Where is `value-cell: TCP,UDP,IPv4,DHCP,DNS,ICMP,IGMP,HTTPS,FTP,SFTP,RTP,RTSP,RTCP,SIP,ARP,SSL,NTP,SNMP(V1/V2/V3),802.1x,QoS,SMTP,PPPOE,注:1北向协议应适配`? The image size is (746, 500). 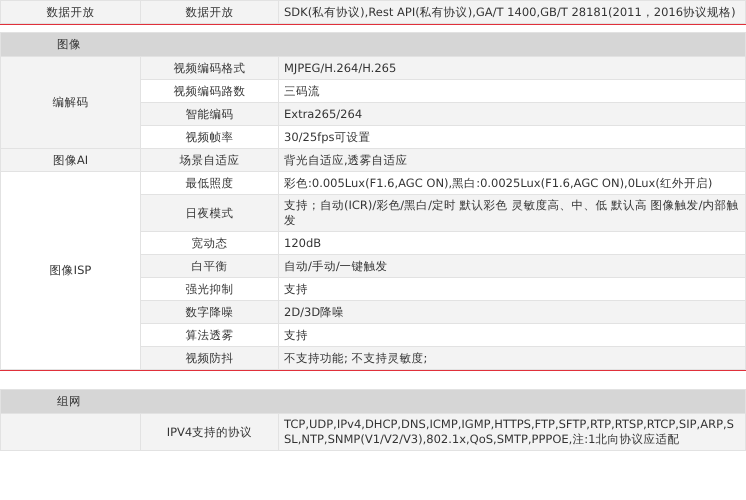
value-cell: TCP,UDP,IPv4,DHCP,DNS,ICMP,IGMP,HTTPS,FTP,SFTP,RTP,RTSP,RTCP,SIP,ARP,SSL,NTP,SNMP(V1/V2/V3),802.1x,QoS,SMTP,PPPOE,注:1北向协议应适配 is located at coordinates (512, 432).